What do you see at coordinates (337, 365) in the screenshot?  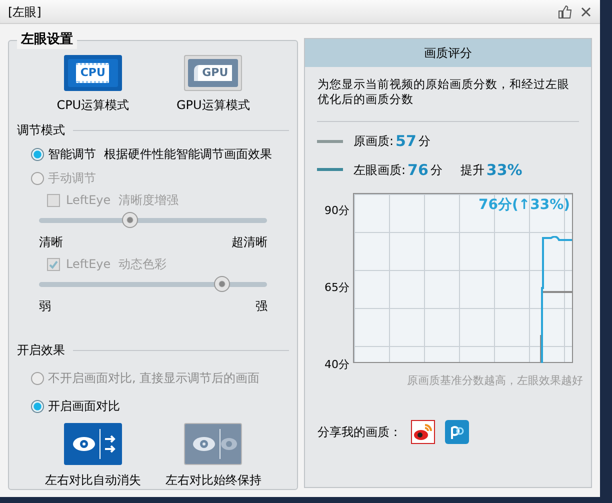 I see `y-axis-label: 40分` at bounding box center [337, 365].